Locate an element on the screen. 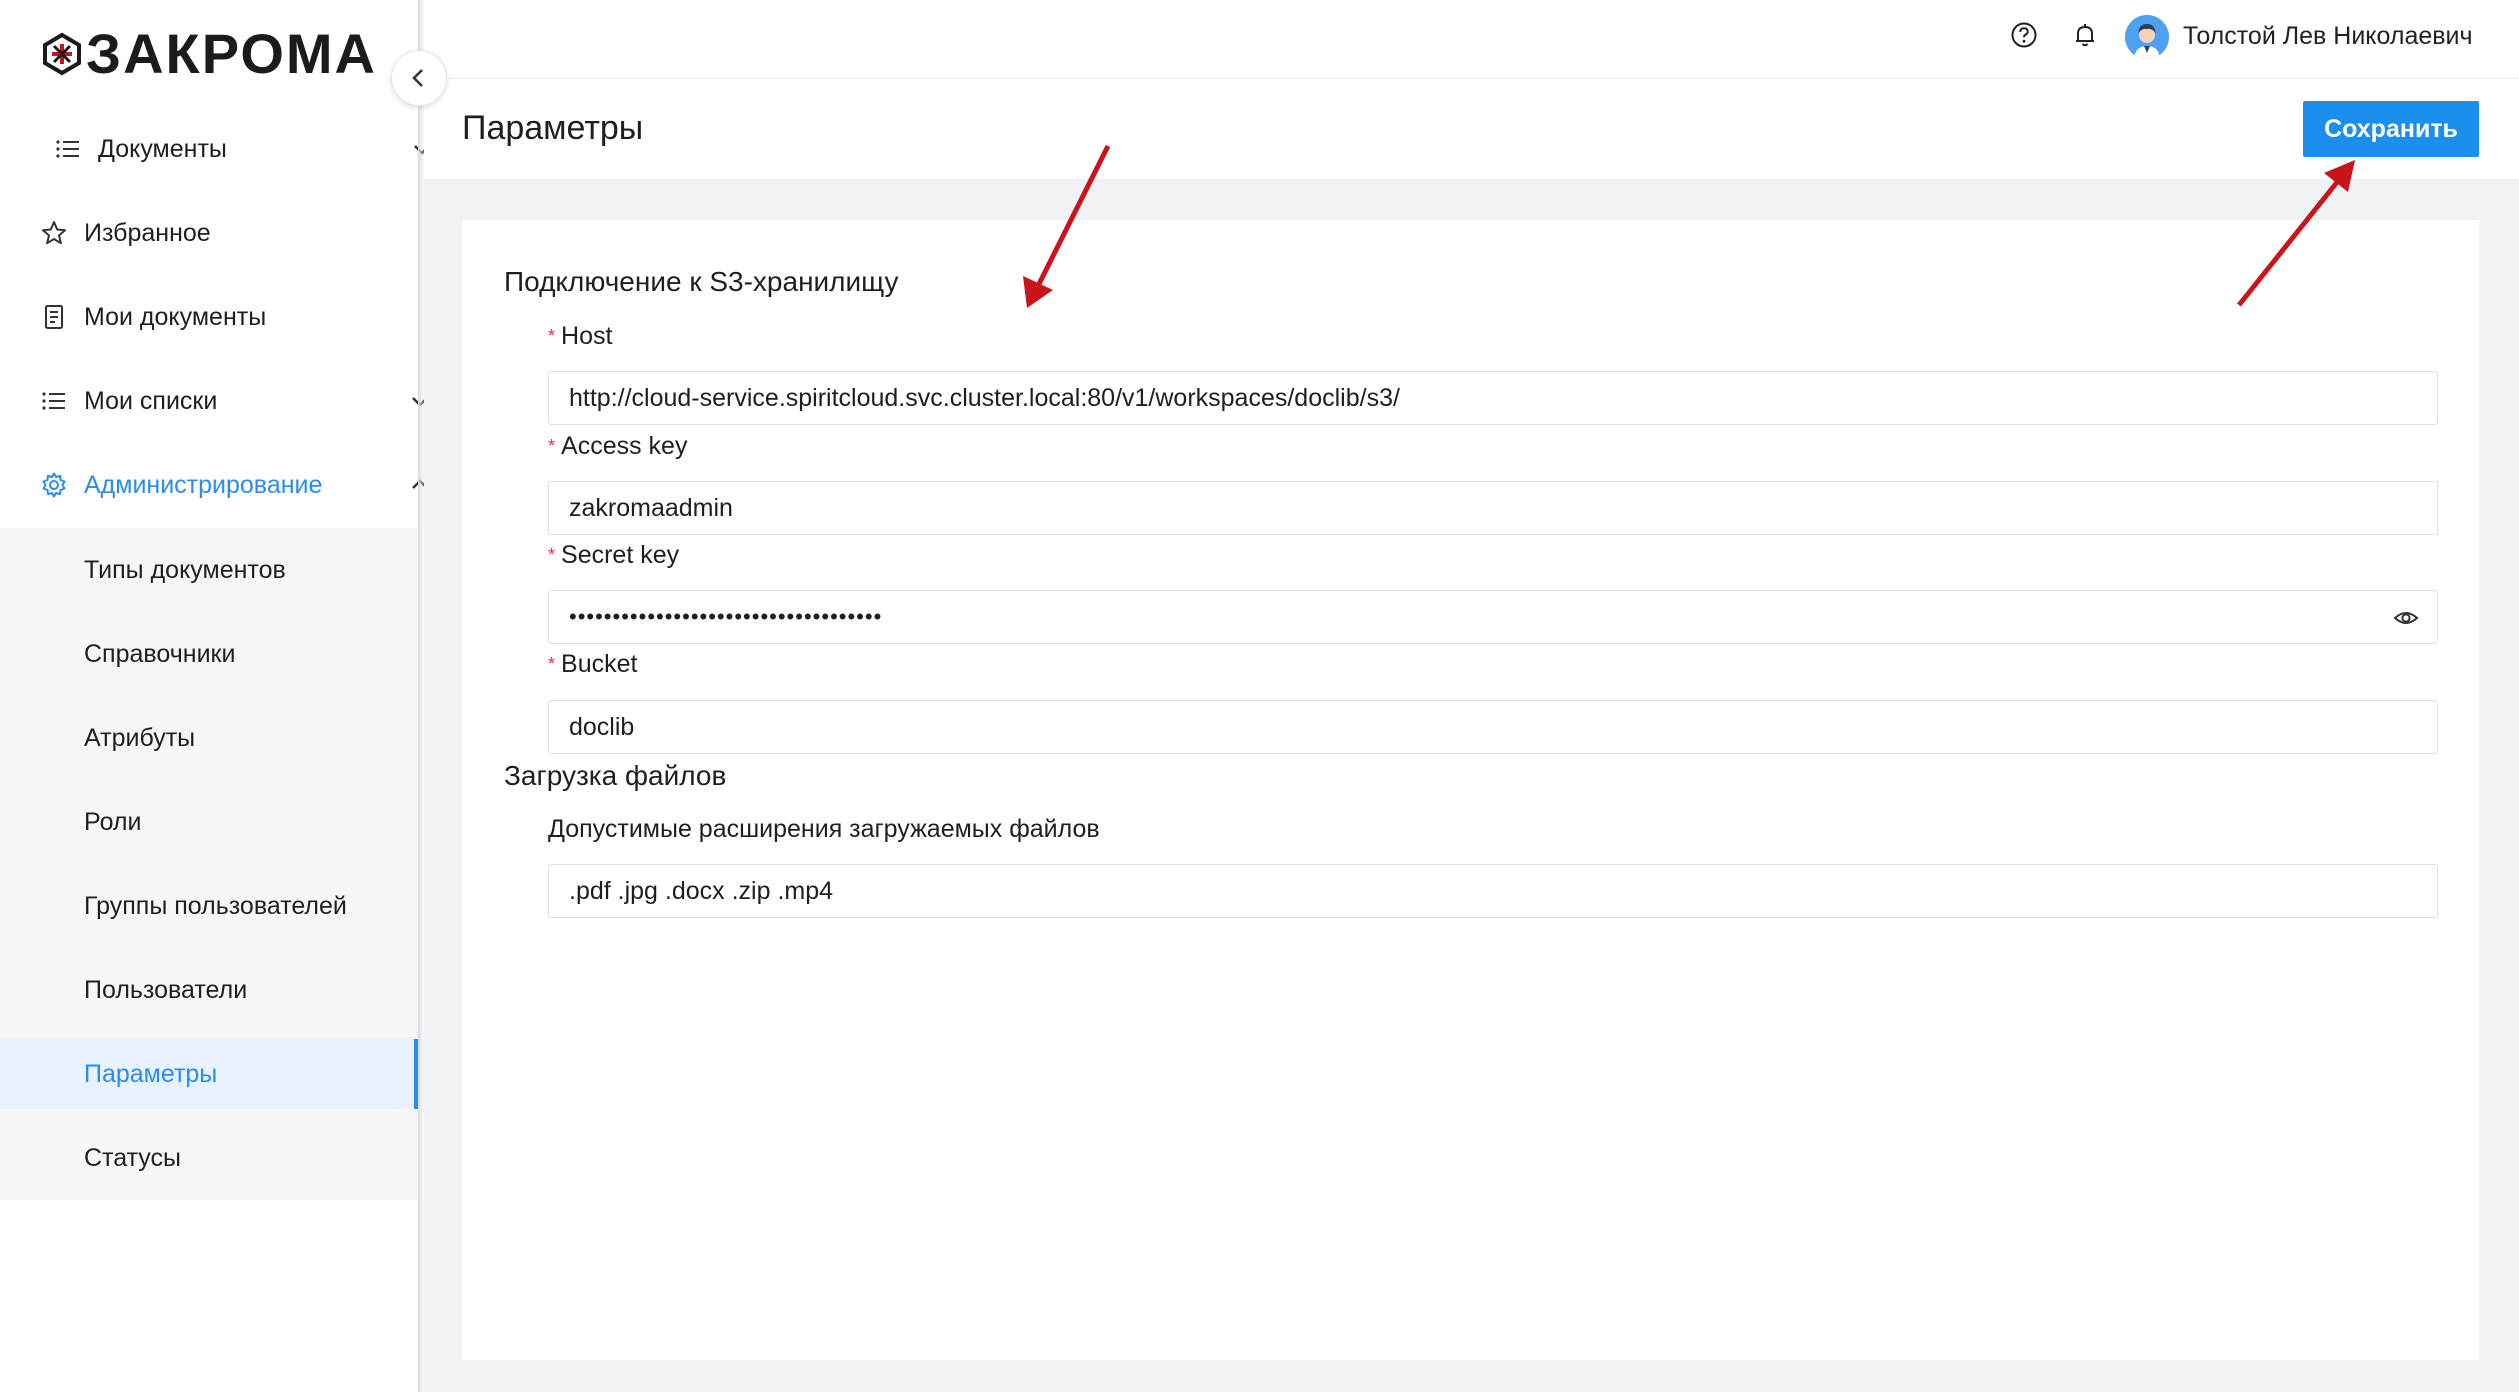 The height and width of the screenshot is (1392, 2519). extensions-value: .pdf .jpg .docx .zip .mp4 is located at coordinates (701, 890).